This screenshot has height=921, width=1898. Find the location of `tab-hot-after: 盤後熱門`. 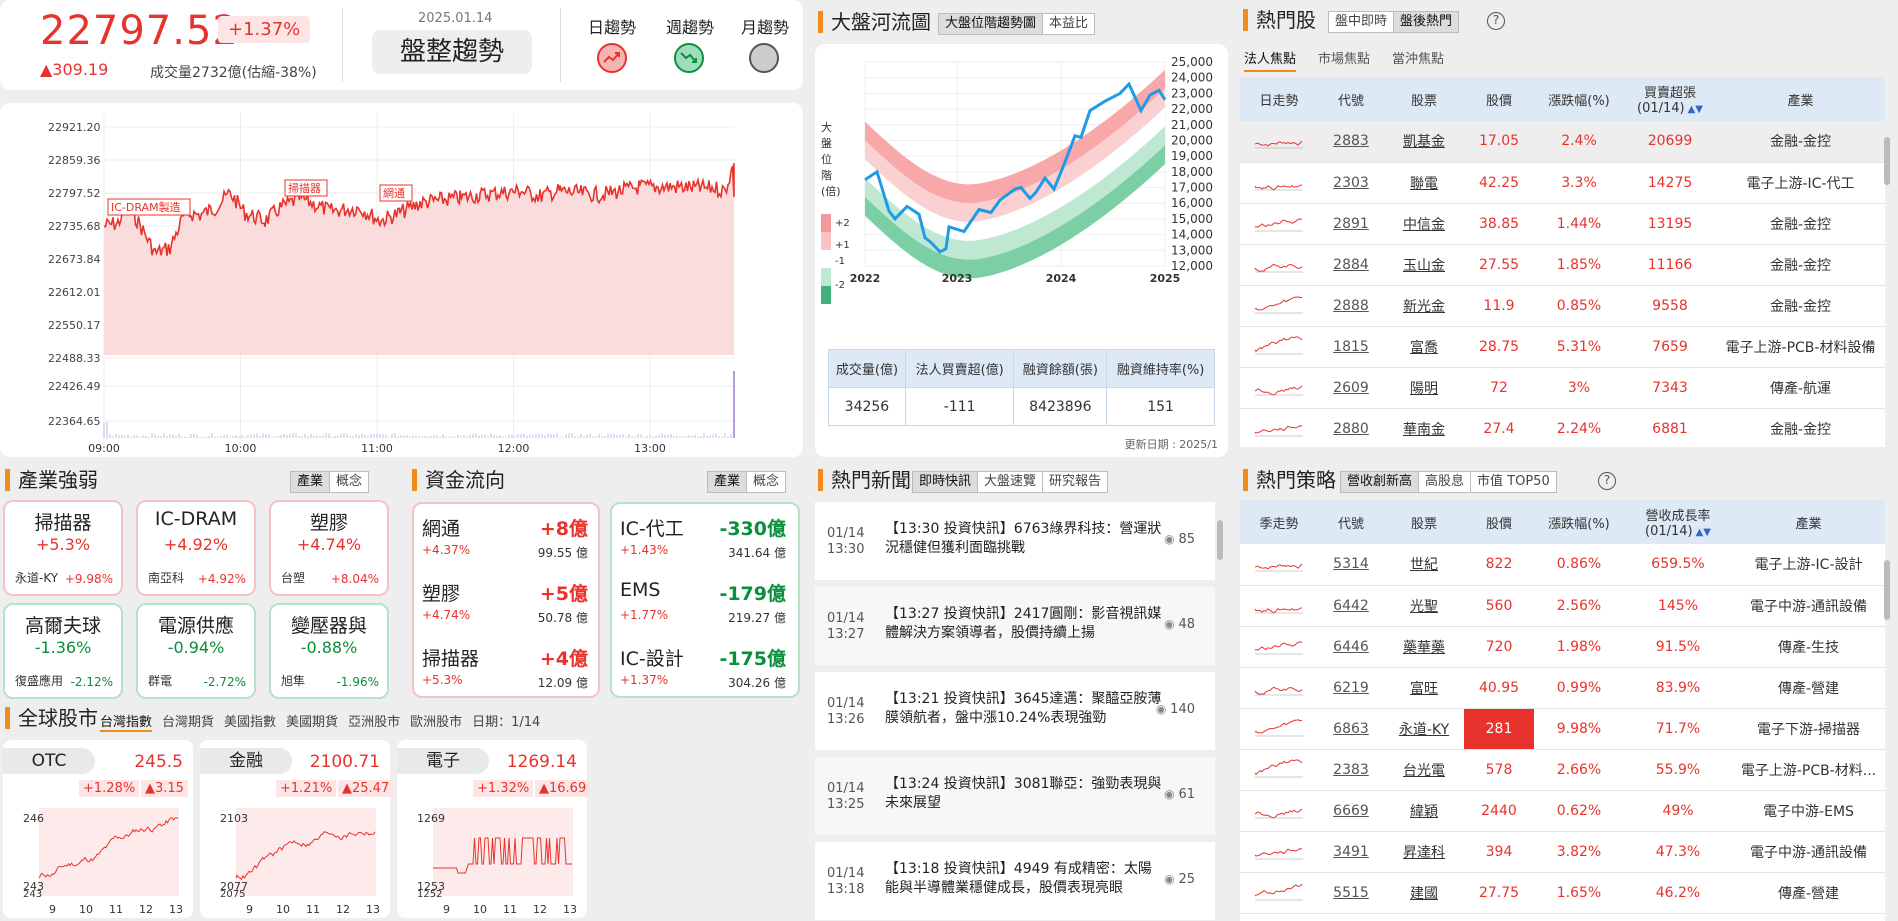

tab-hot-after: 盤後熱門 is located at coordinates (1426, 22).